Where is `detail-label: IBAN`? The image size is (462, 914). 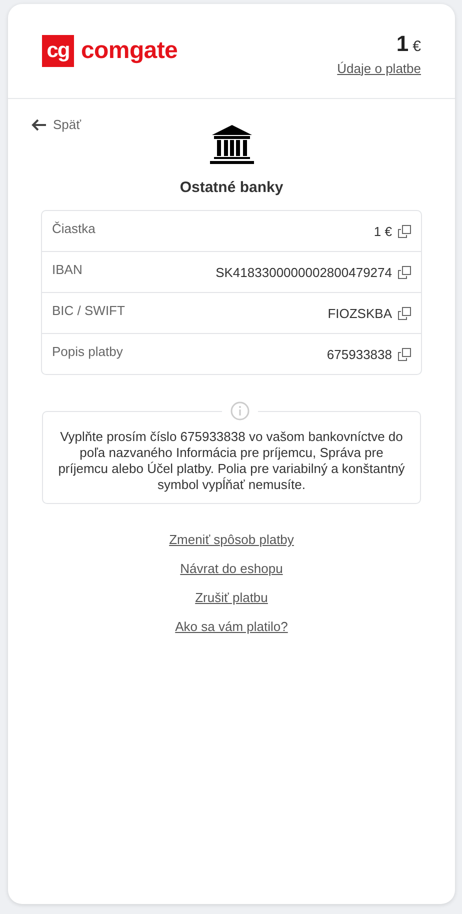
detail-label: IBAN is located at coordinates (68, 269).